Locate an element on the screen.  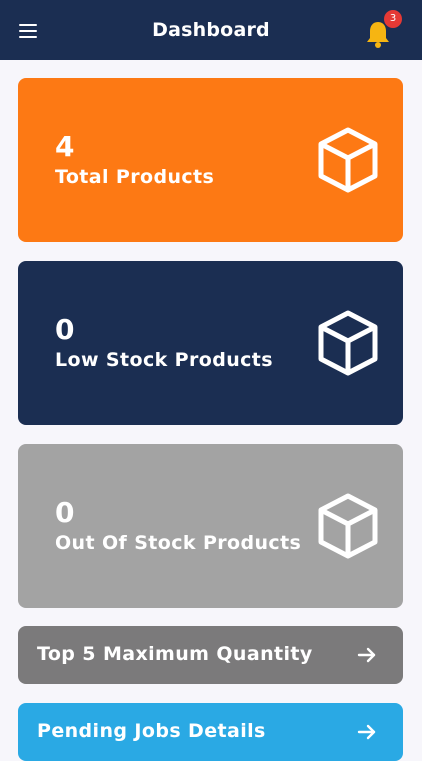
top-5-maximum-quantity-label: Top 5 Maximum Quantity is located at coordinates (175, 654).